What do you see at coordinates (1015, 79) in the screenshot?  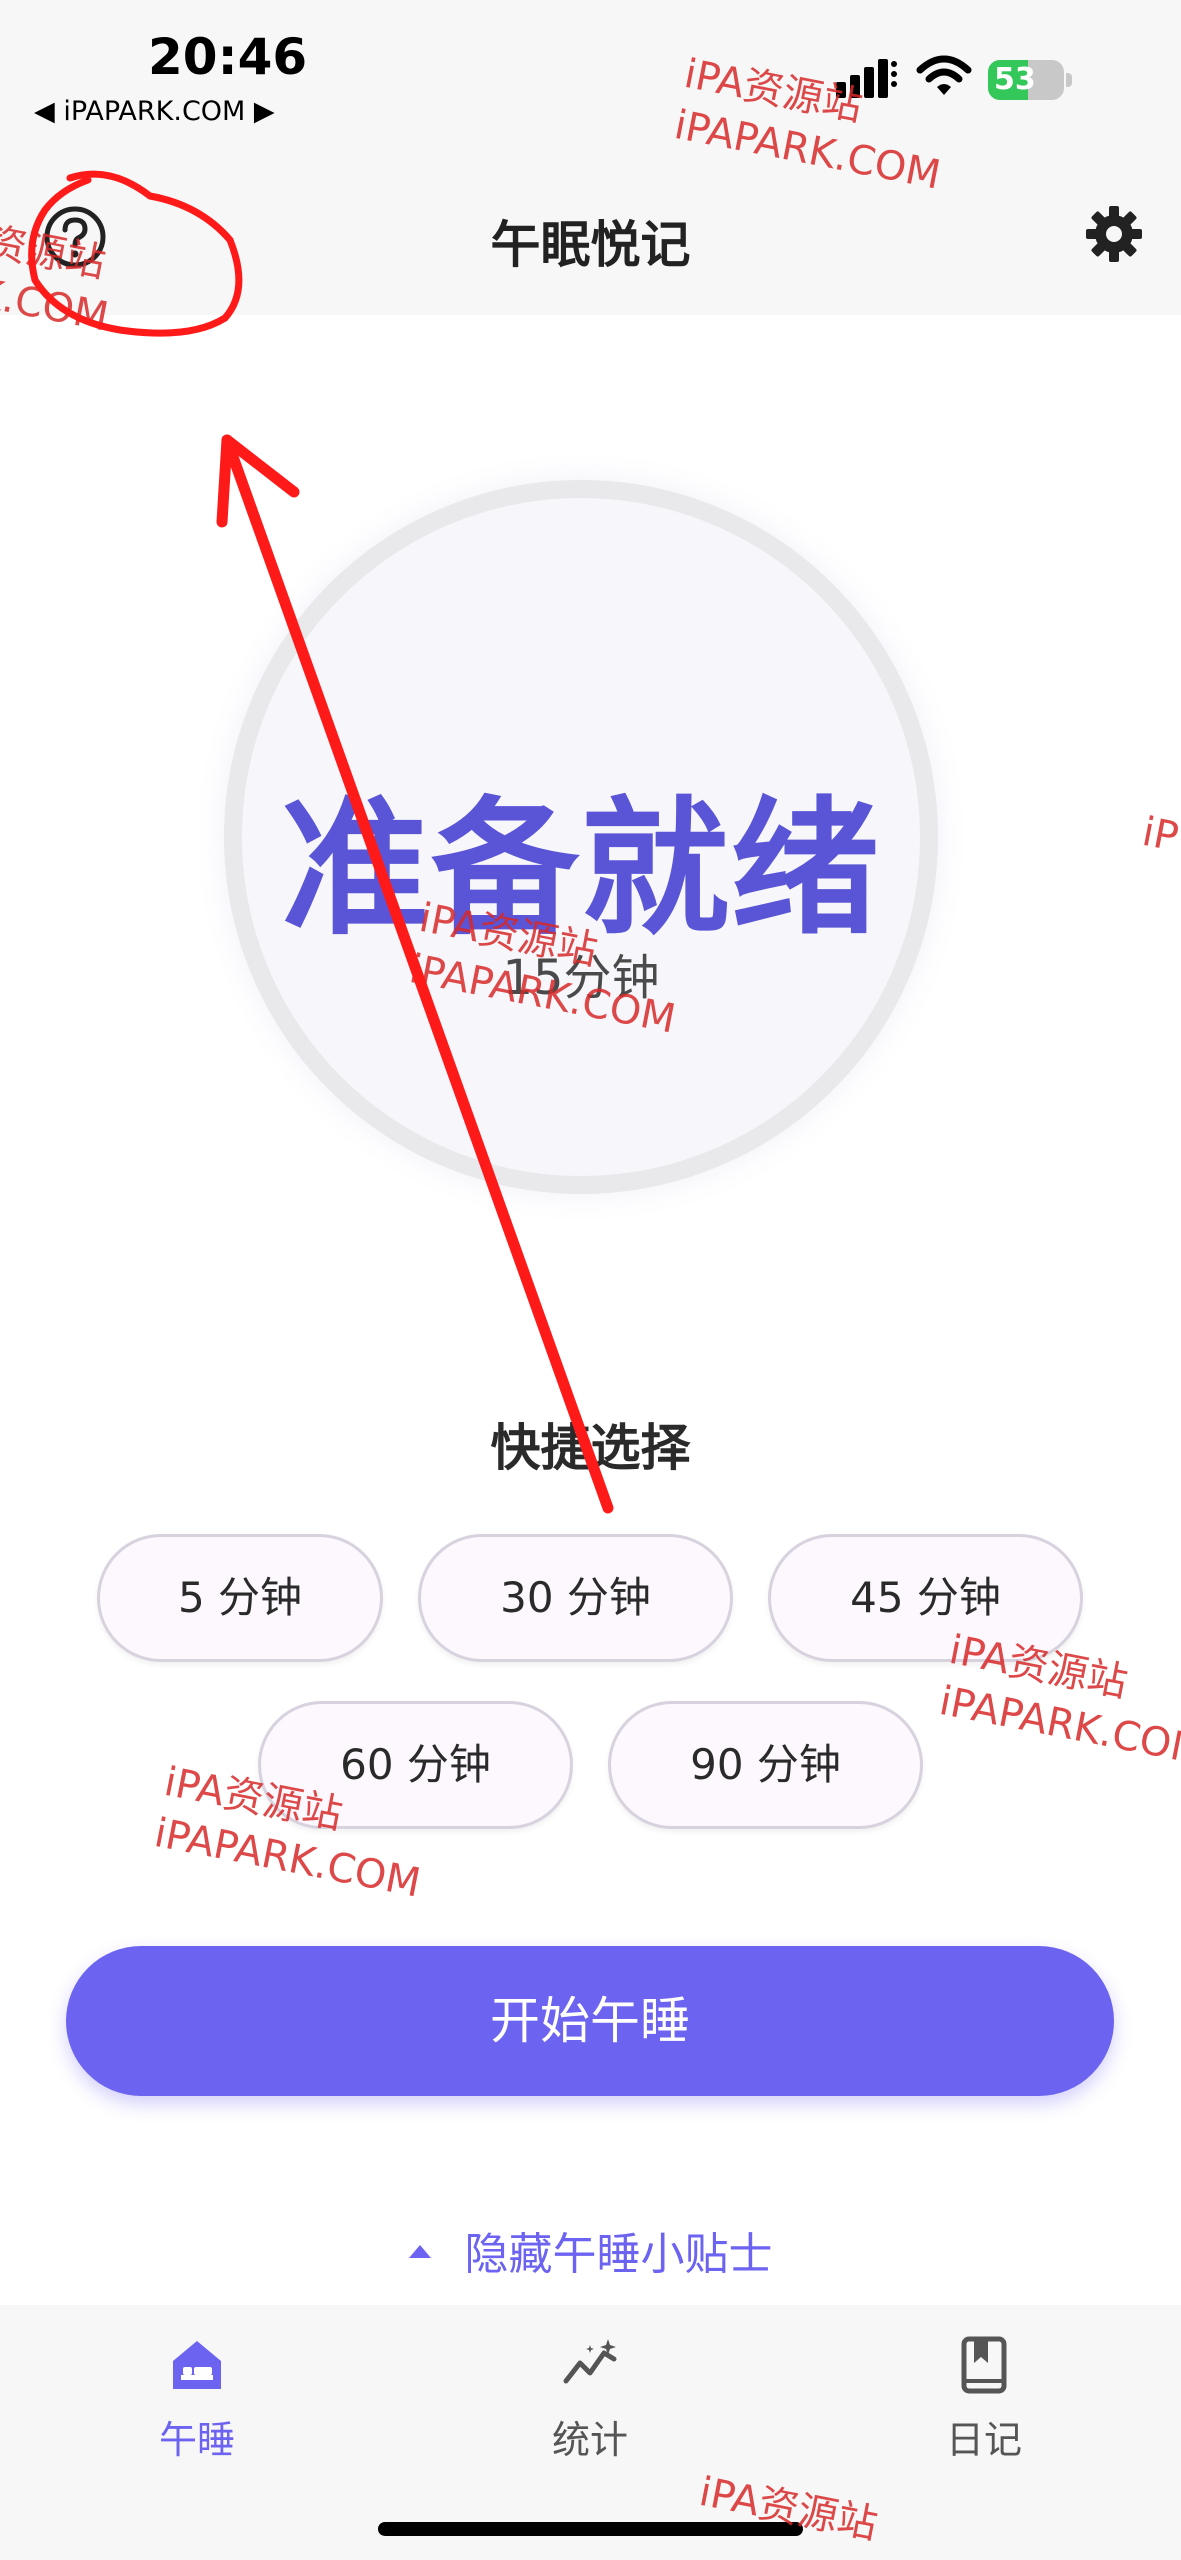 I see `battery-level: 53` at bounding box center [1015, 79].